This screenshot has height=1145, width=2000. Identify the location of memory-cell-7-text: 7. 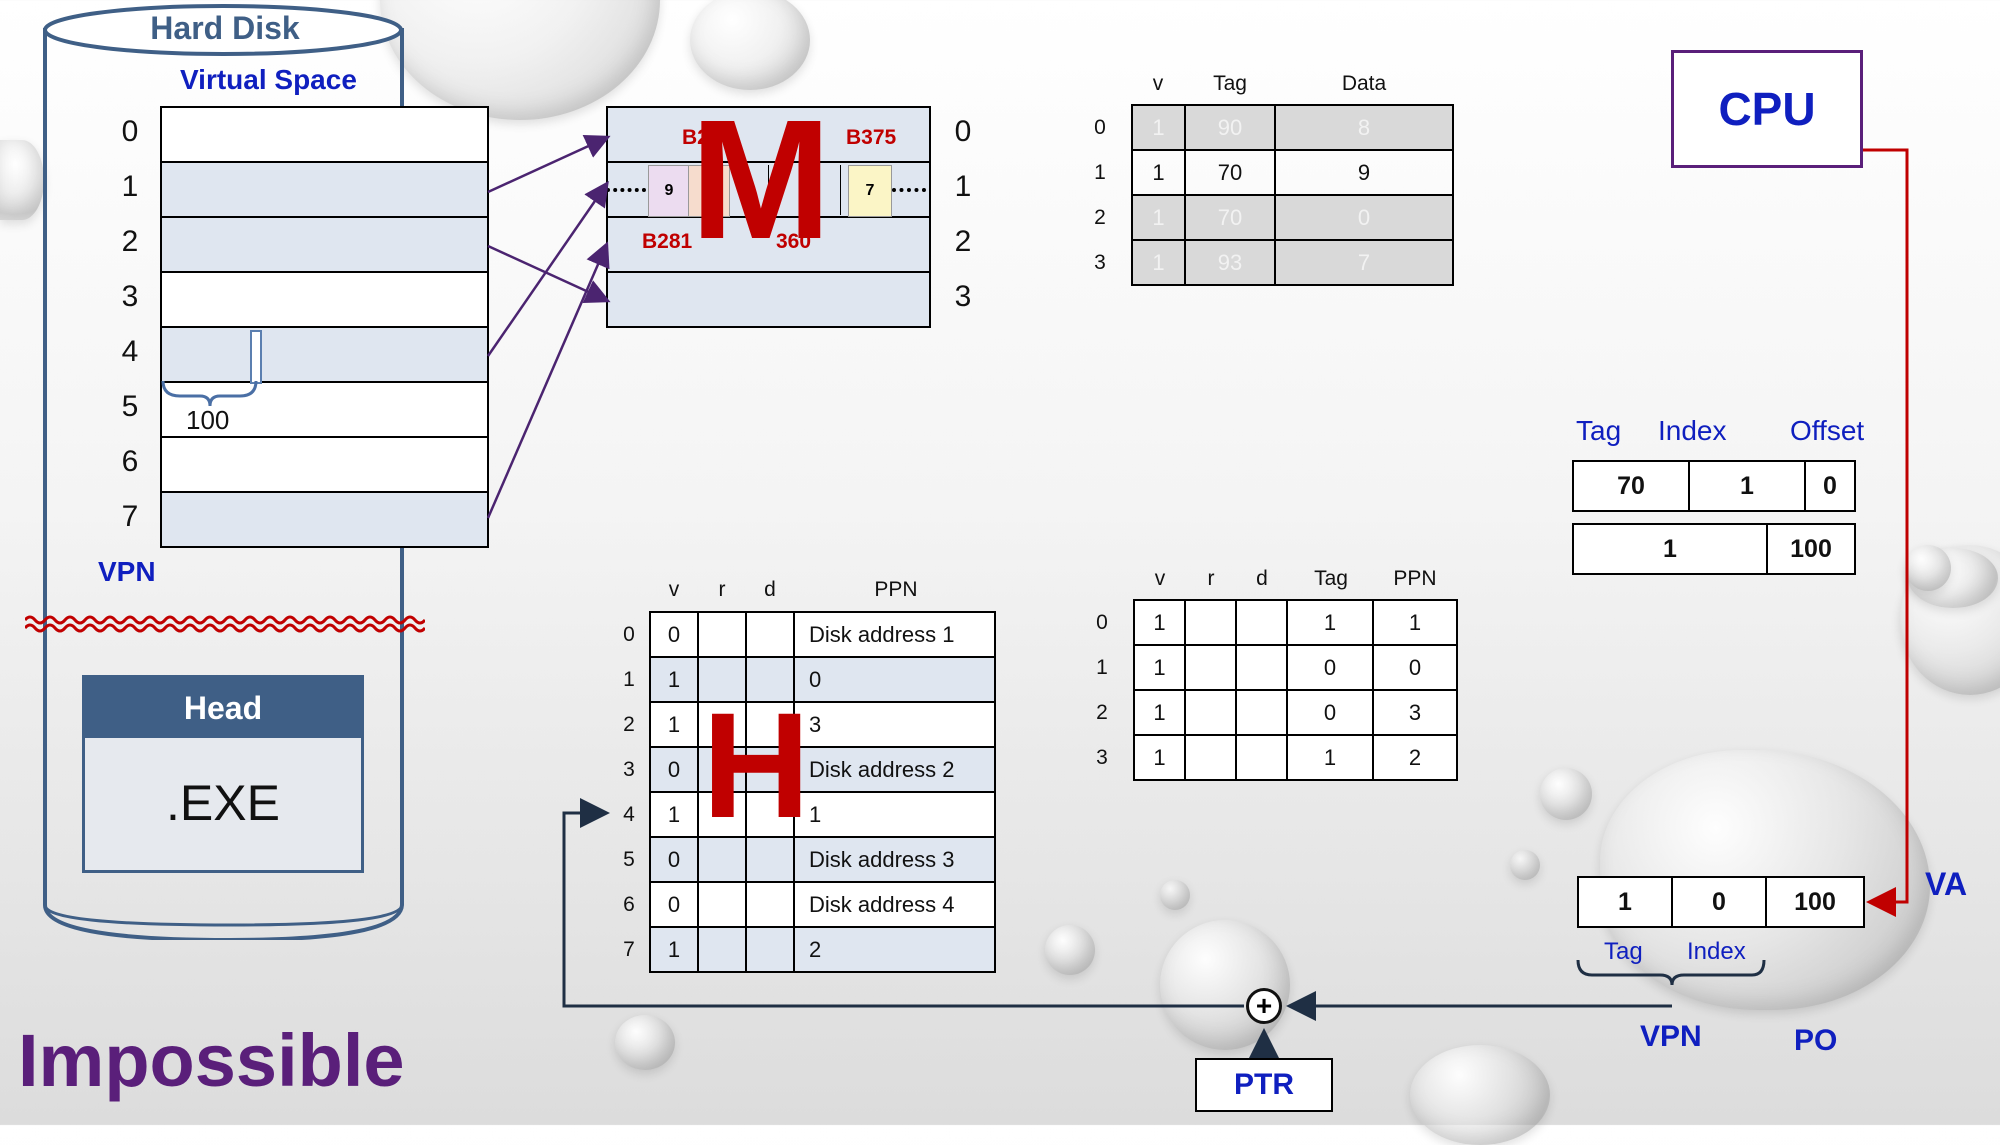
(870, 190).